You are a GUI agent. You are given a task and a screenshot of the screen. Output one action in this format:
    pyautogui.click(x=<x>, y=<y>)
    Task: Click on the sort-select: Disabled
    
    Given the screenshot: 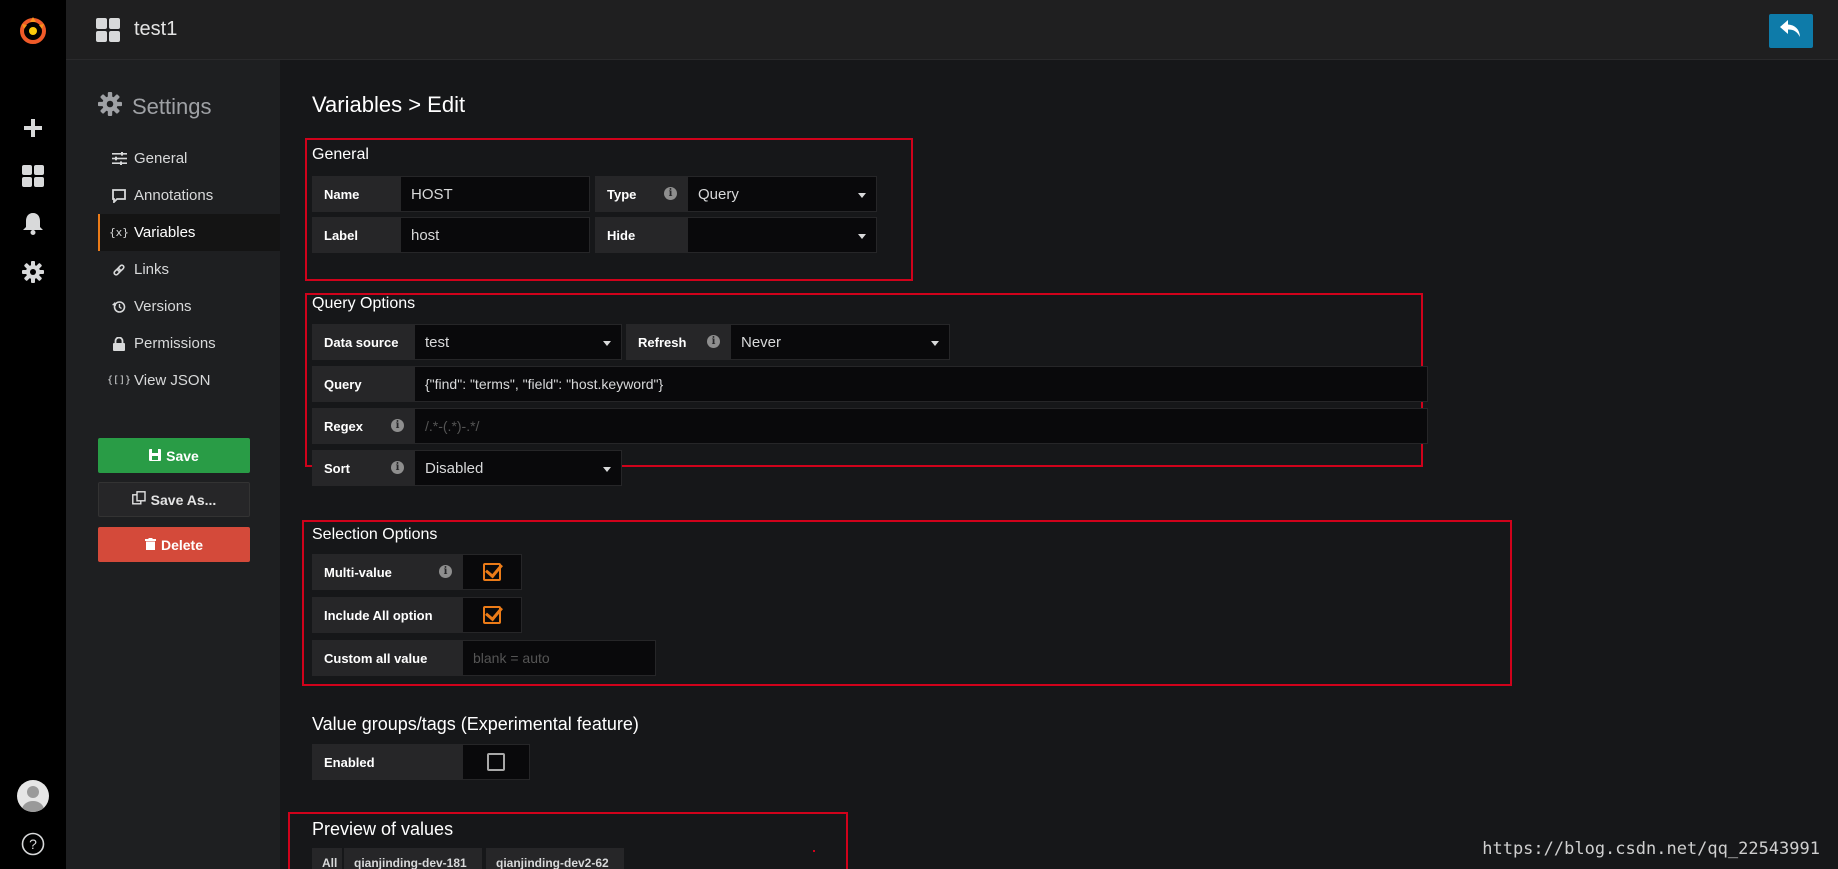 What is the action you would take?
    pyautogui.click(x=518, y=468)
    